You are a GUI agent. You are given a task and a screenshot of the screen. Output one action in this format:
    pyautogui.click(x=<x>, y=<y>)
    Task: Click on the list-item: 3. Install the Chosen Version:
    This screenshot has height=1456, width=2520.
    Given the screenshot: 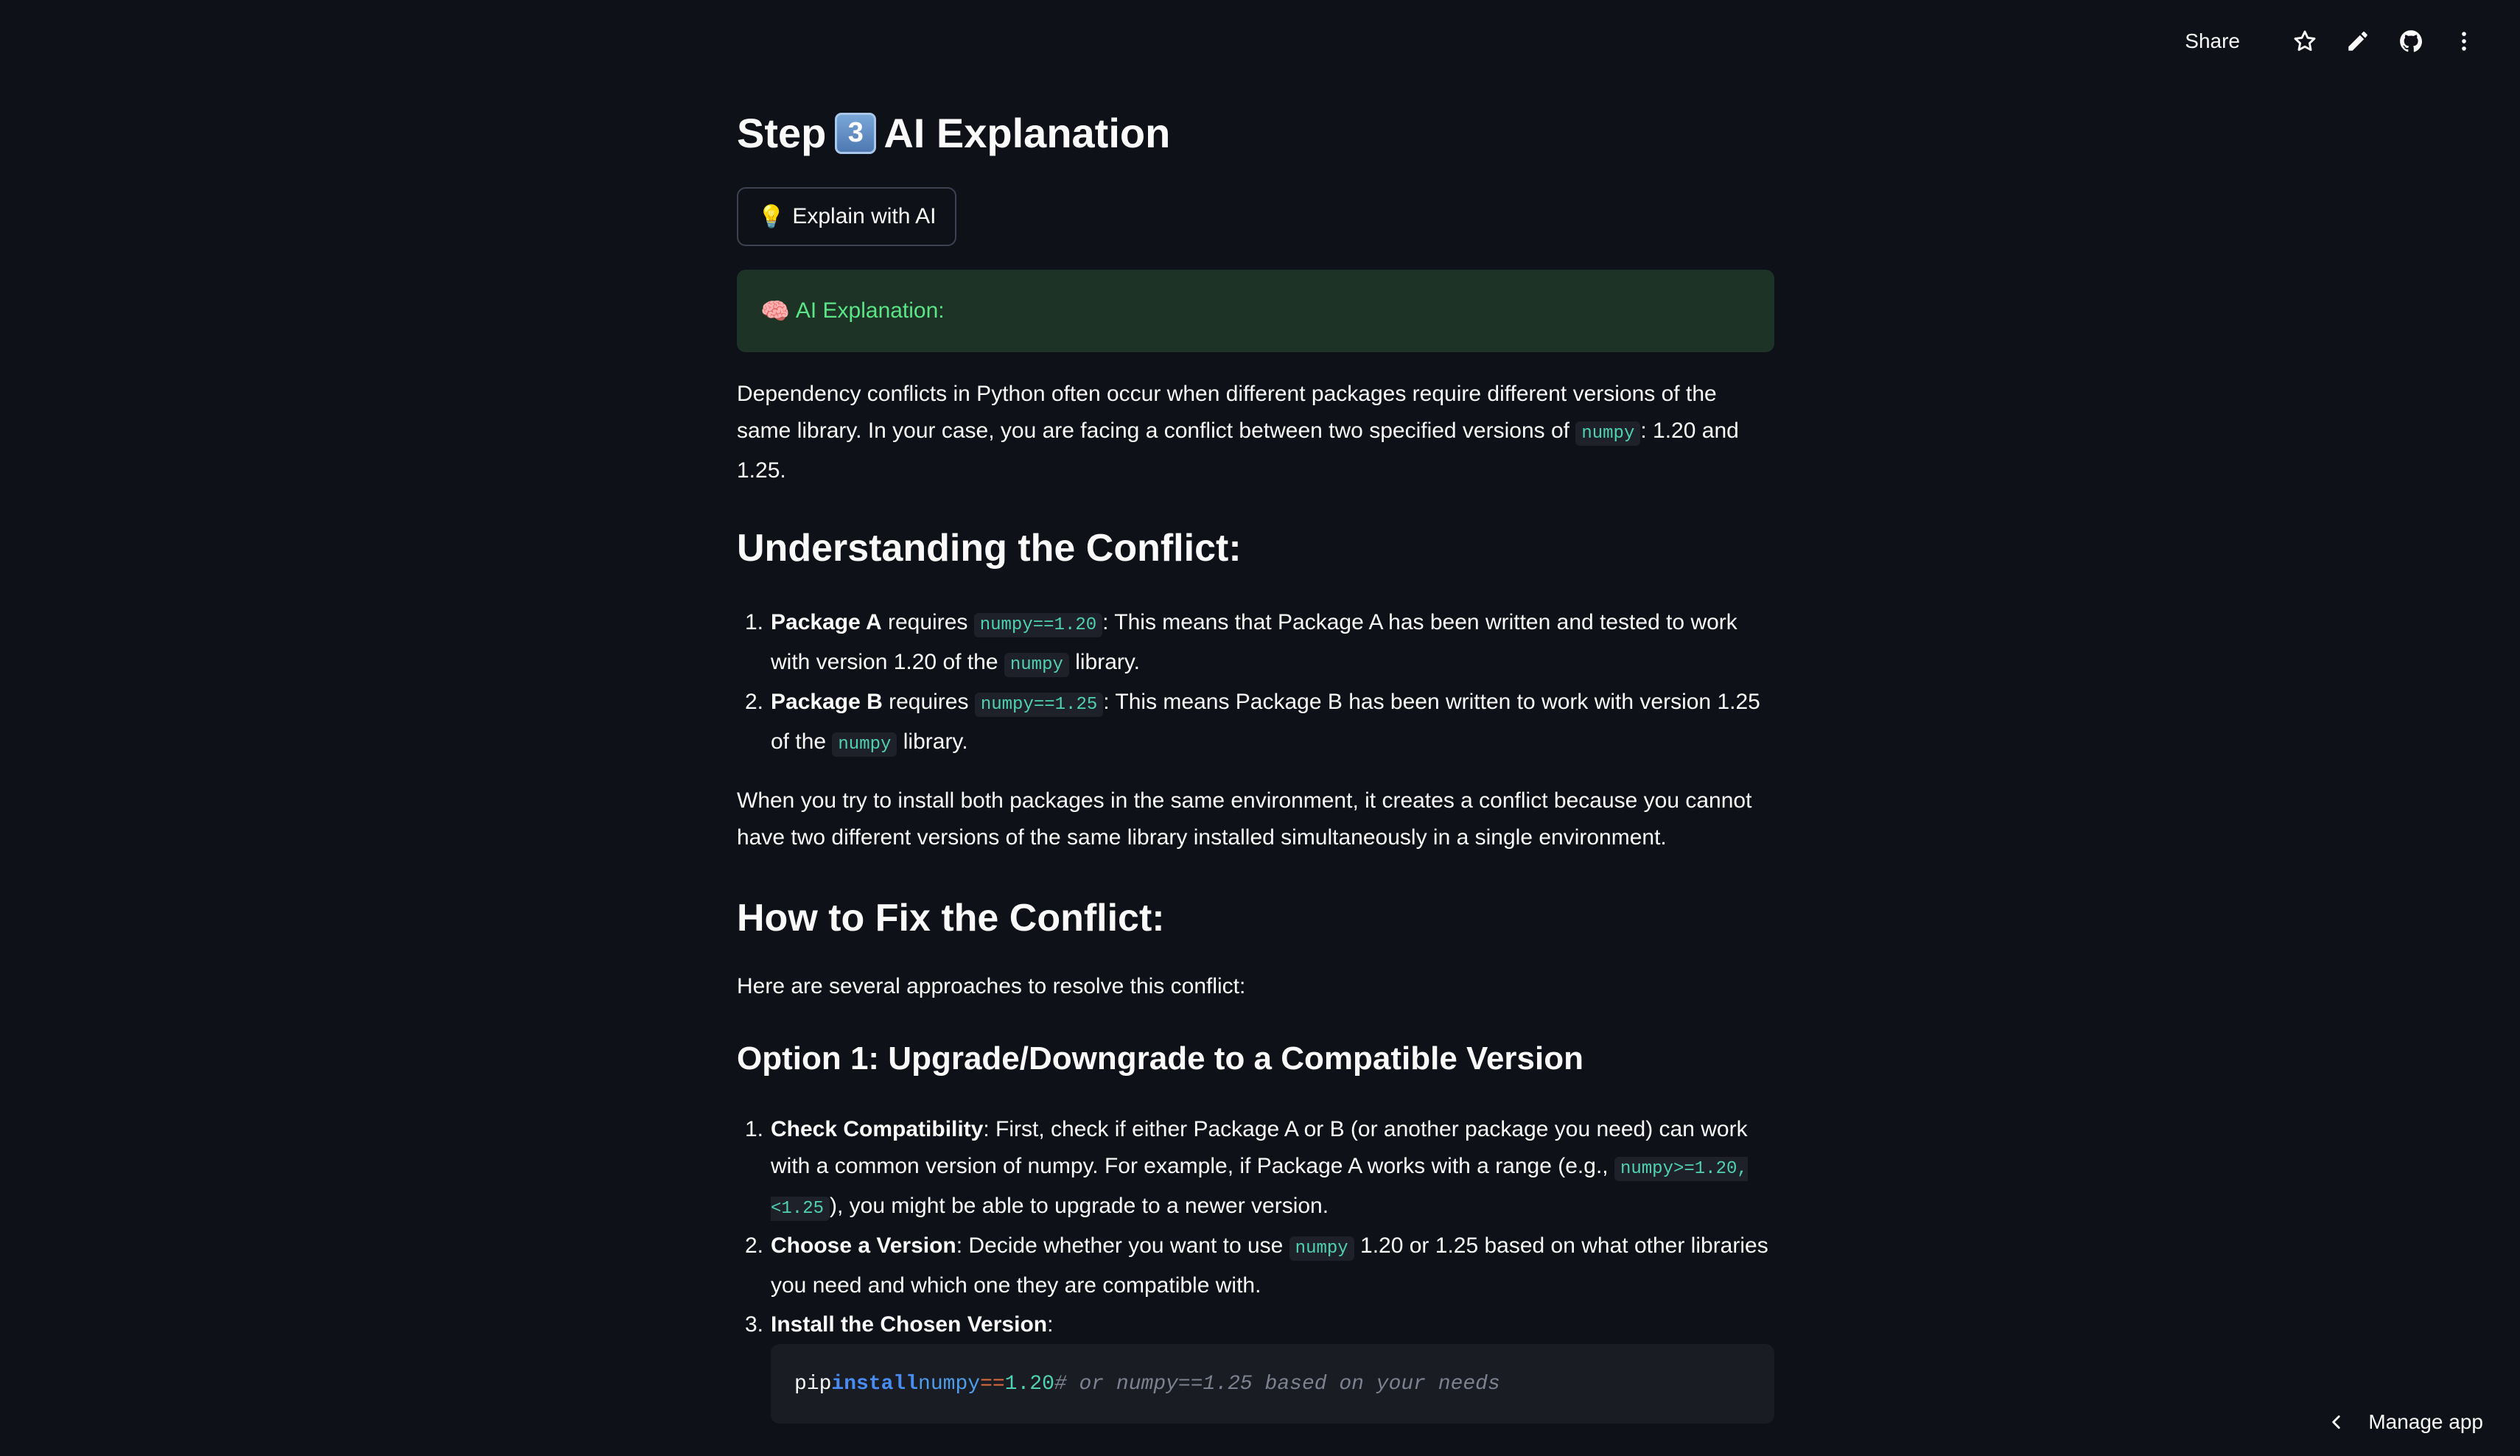 What is the action you would take?
    pyautogui.click(x=1259, y=1324)
    